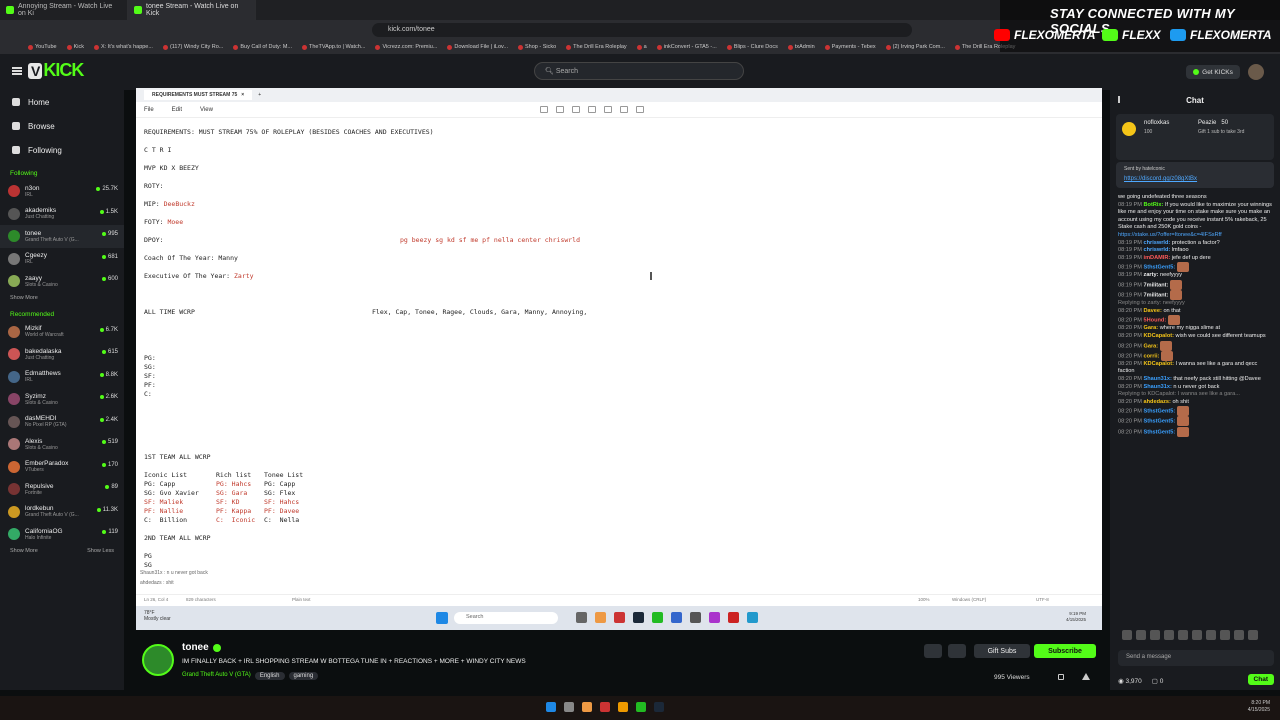  Describe the element at coordinates (62, 150) in the screenshot. I see `nav-following: Following` at that location.